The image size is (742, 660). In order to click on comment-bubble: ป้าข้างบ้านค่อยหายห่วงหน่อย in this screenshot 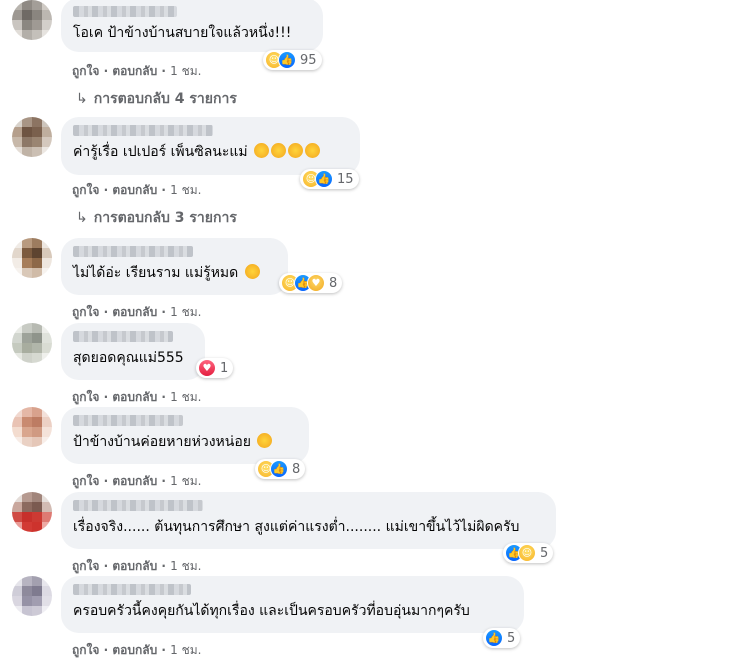, I will do `click(185, 435)`.